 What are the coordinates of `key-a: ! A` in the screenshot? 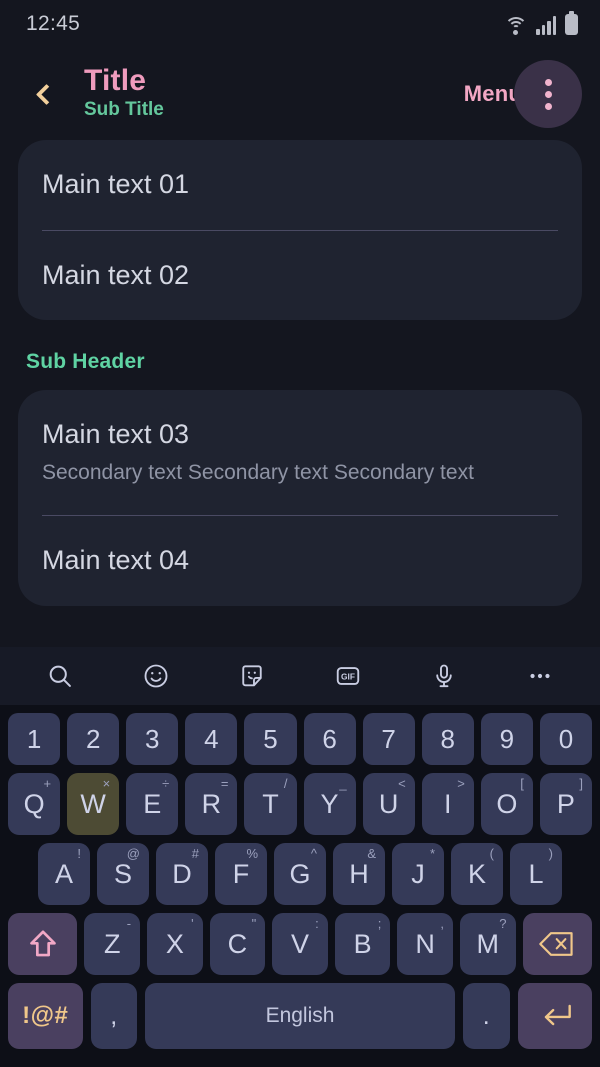 It's located at (64, 874).